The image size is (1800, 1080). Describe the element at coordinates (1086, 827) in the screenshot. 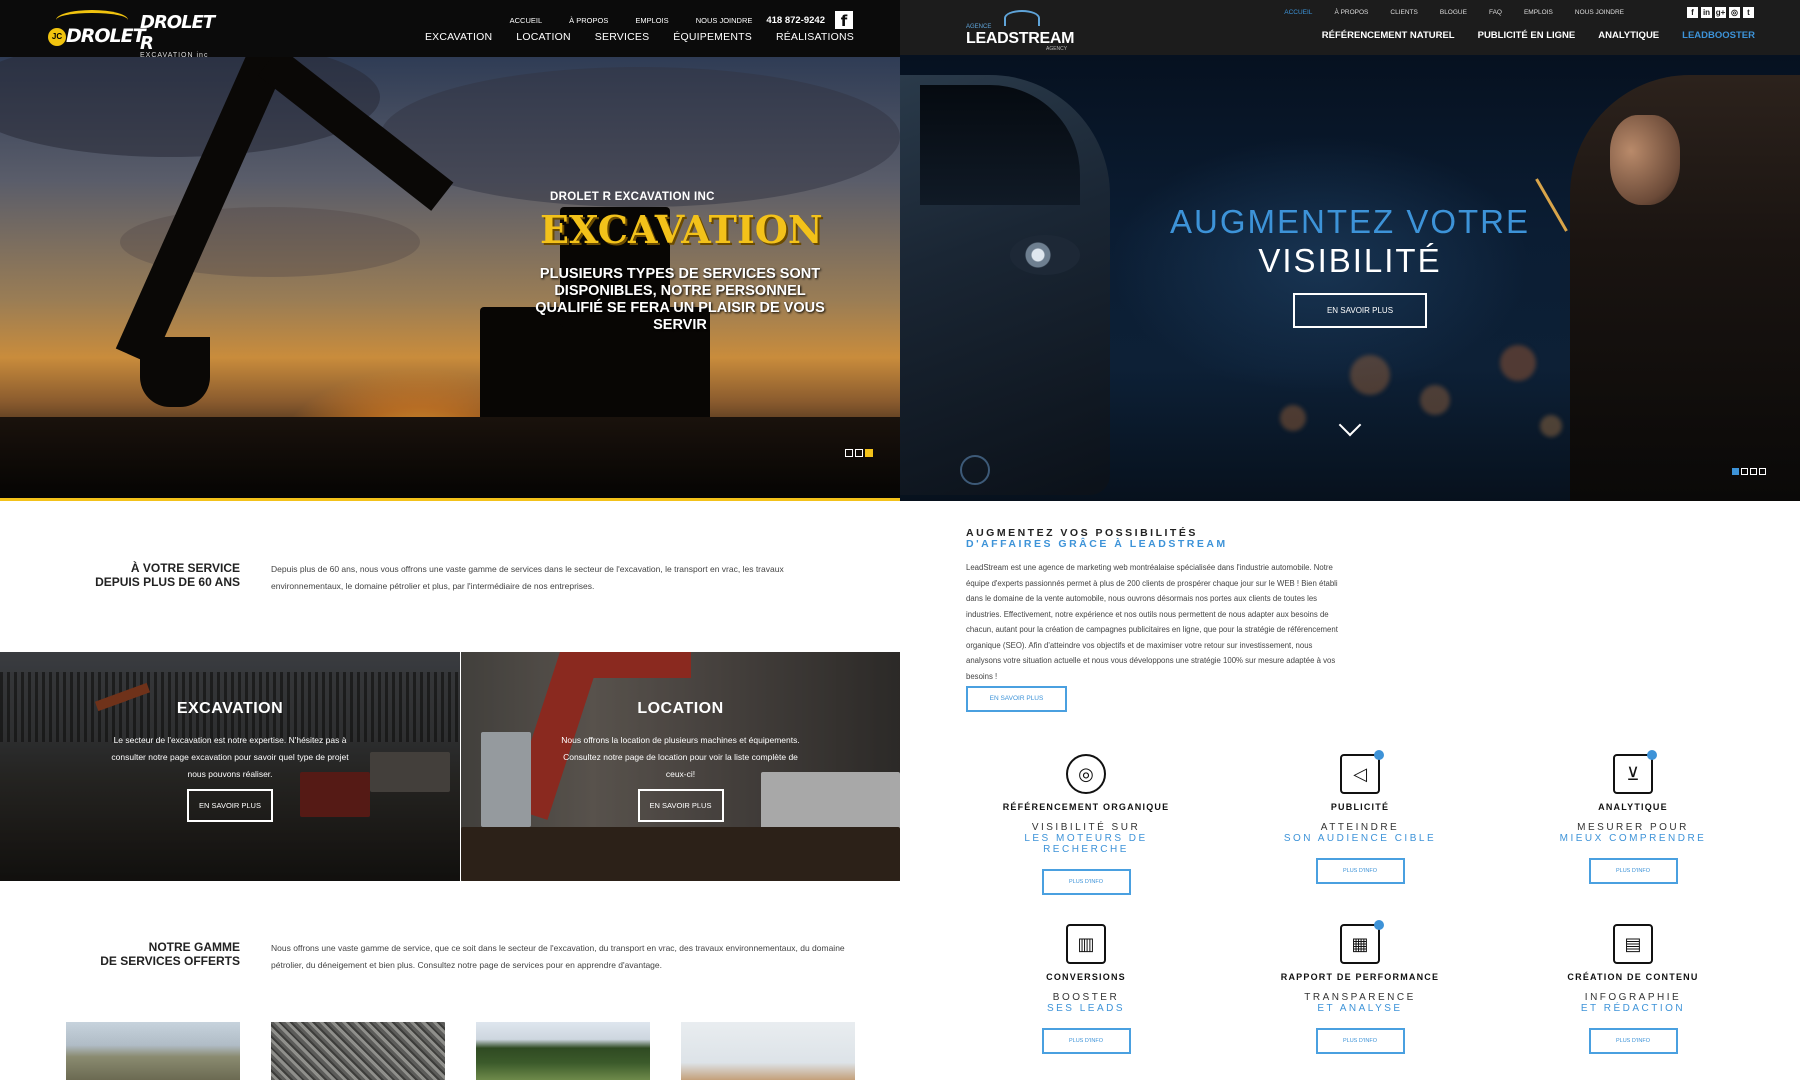

I see `service-line1: VISIBILITÉ SUR` at that location.